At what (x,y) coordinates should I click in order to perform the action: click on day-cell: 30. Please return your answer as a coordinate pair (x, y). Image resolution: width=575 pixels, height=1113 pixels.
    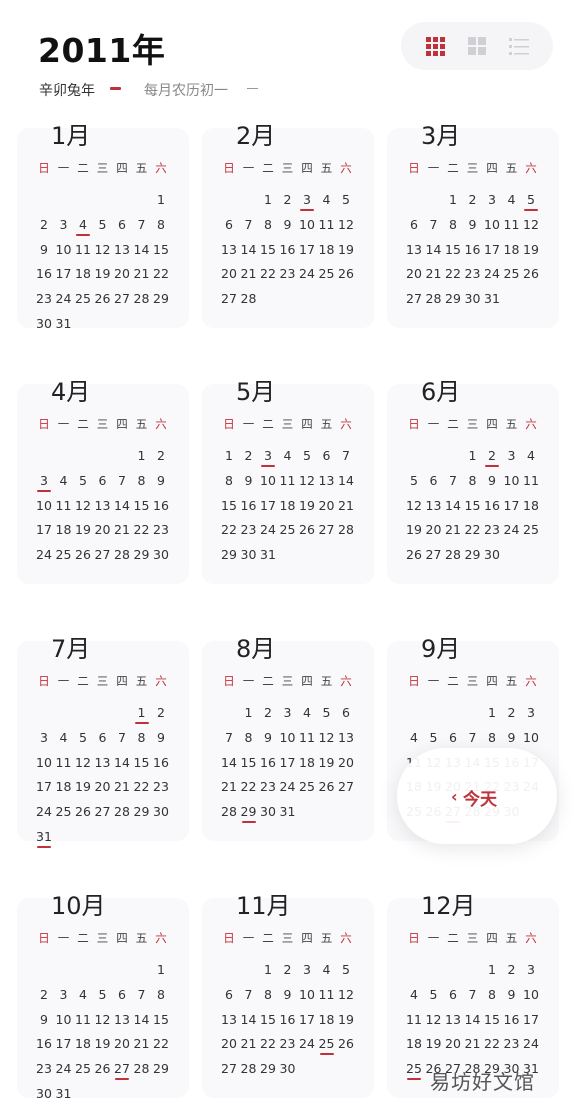
    Looking at the image, I should click on (44, 1094).